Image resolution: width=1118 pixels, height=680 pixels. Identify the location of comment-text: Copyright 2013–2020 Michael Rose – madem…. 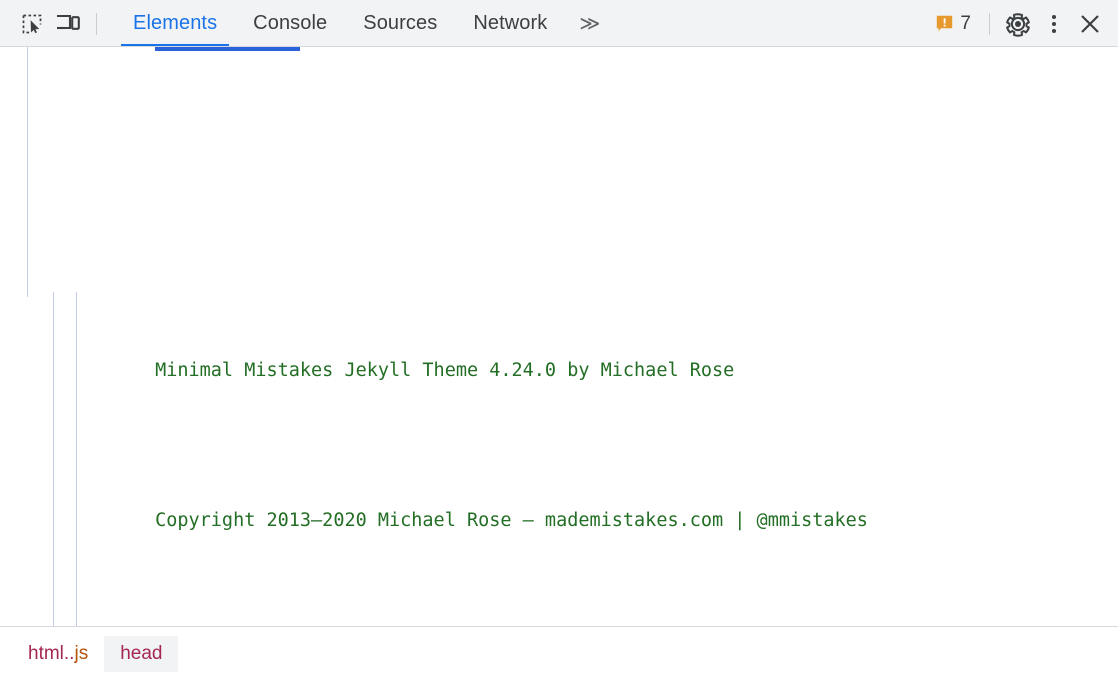
(511, 520).